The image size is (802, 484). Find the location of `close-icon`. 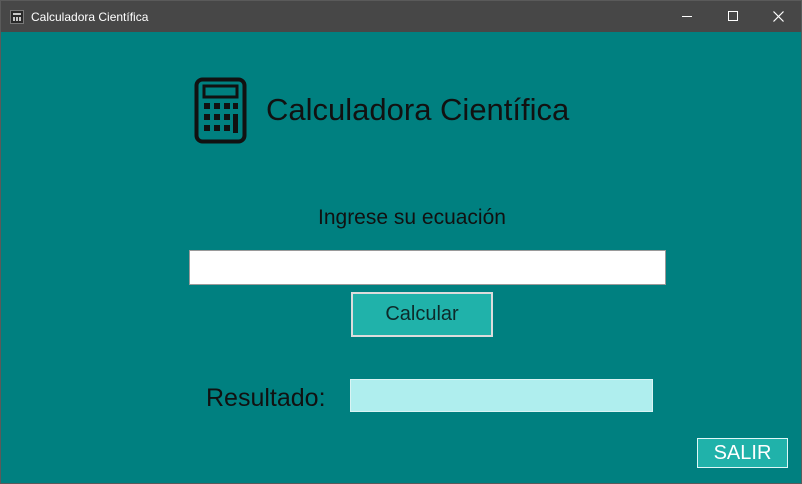

close-icon is located at coordinates (778, 16).